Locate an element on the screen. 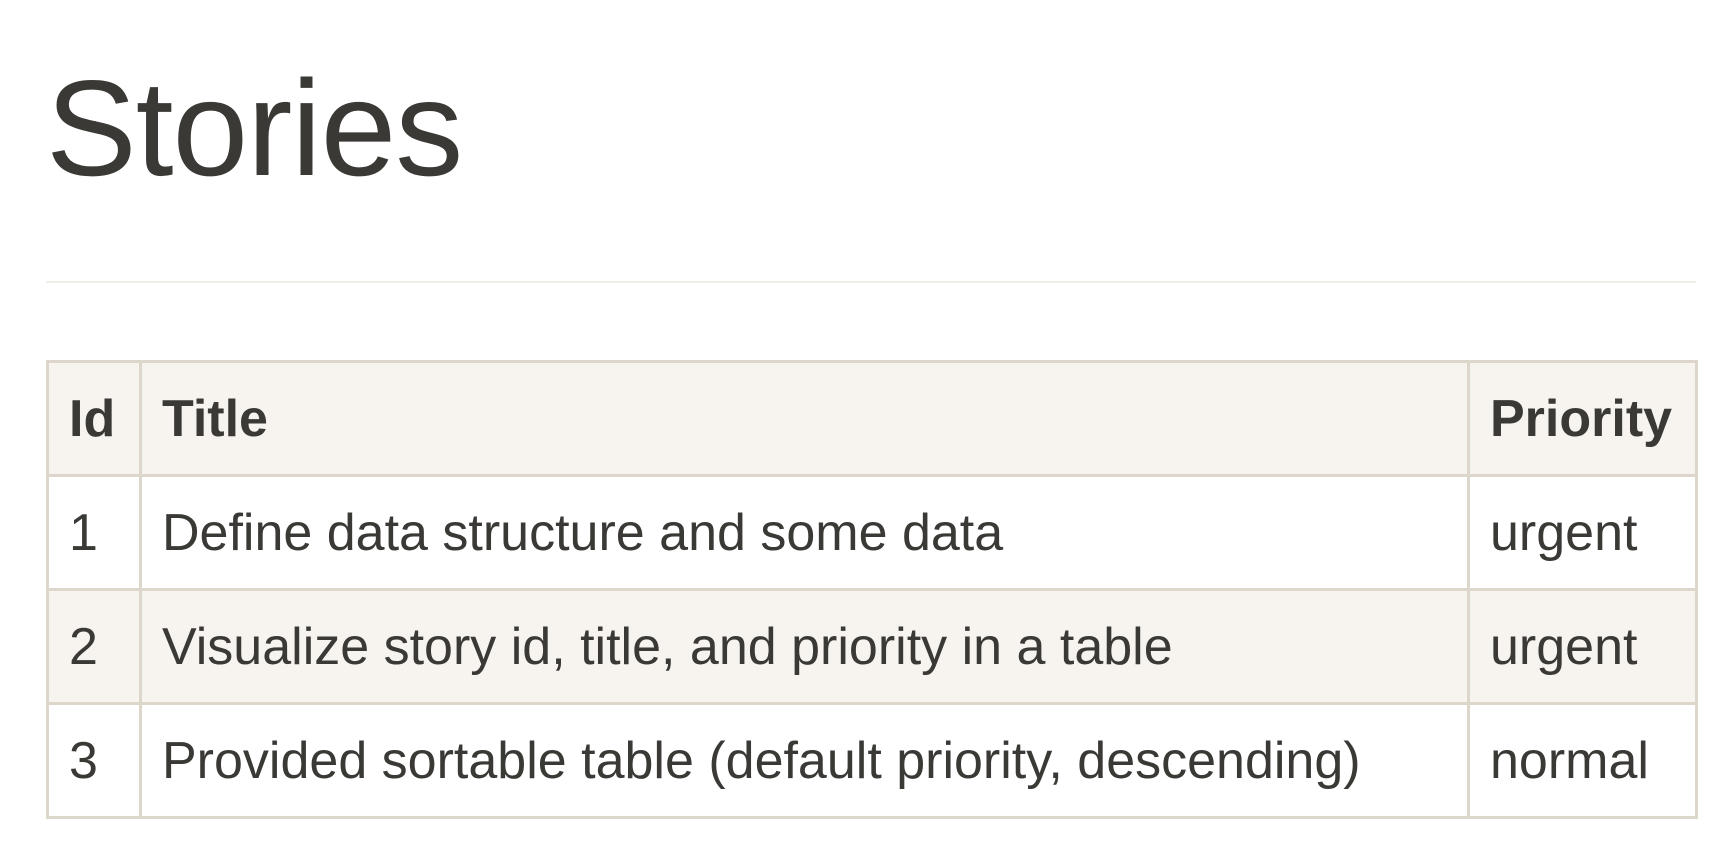  cell-id: 1 is located at coordinates (94, 532).